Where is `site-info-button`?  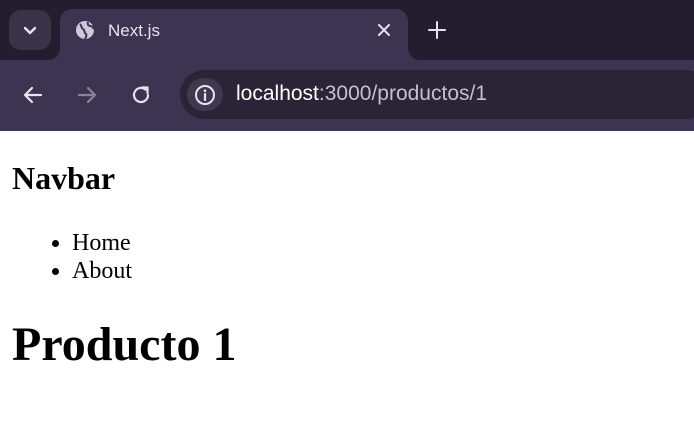
site-info-button is located at coordinates (205, 94).